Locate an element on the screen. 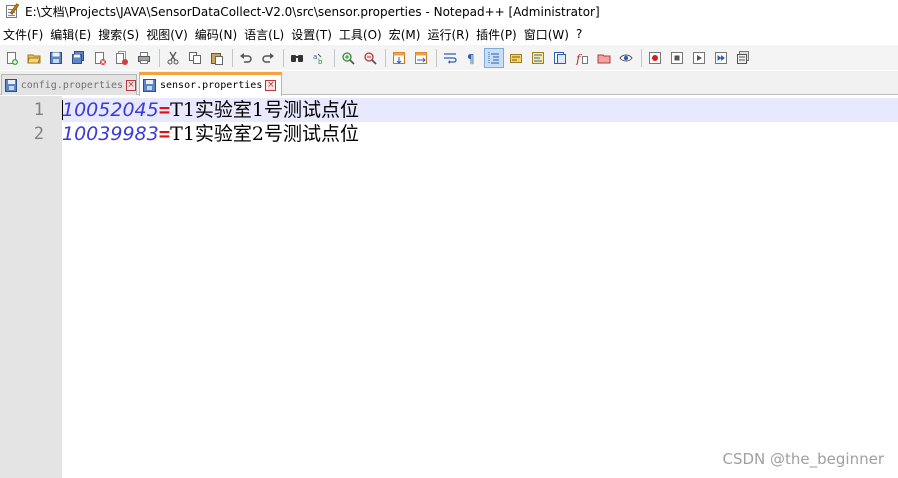 The image size is (898, 478). editor-line: 2 10039983=T1实验室2号测试点位 is located at coordinates (449, 134).